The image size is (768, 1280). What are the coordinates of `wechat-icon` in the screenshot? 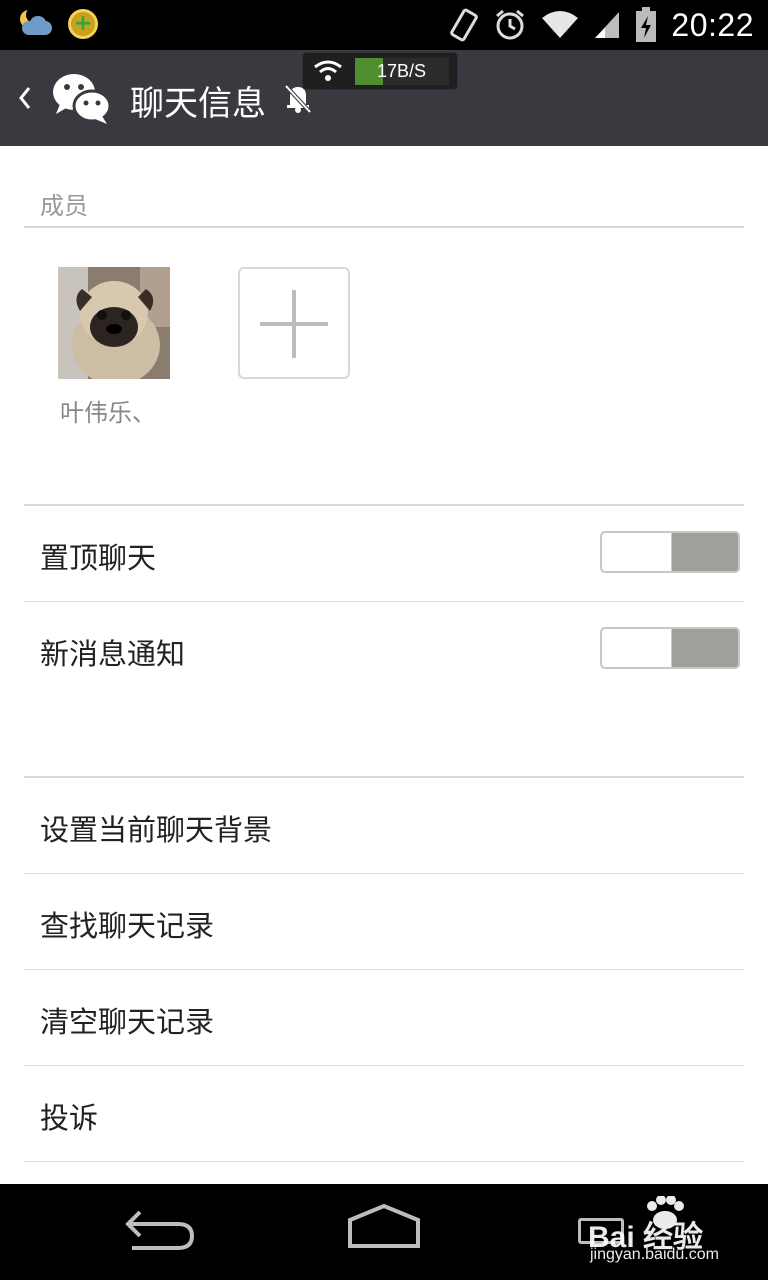 It's located at (81, 98).